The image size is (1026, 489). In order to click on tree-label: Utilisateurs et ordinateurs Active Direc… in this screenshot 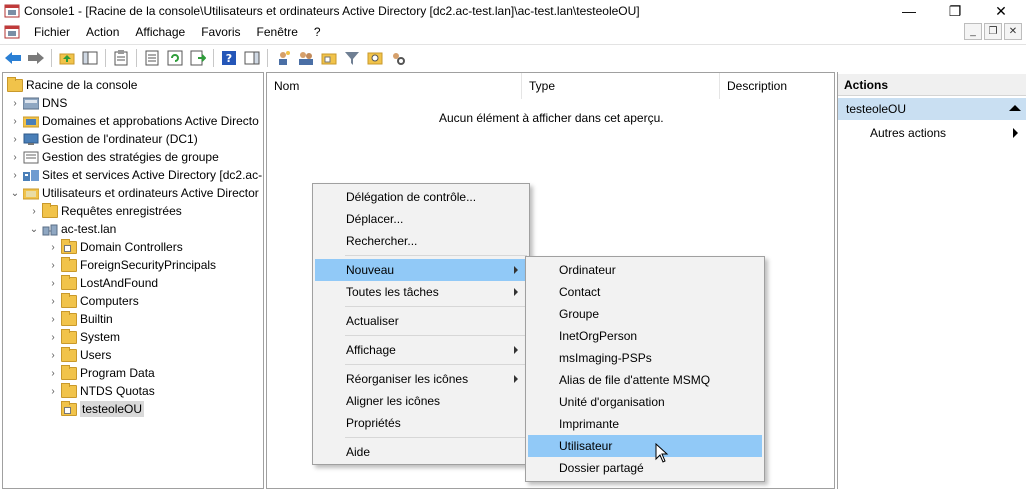, I will do `click(150, 193)`.